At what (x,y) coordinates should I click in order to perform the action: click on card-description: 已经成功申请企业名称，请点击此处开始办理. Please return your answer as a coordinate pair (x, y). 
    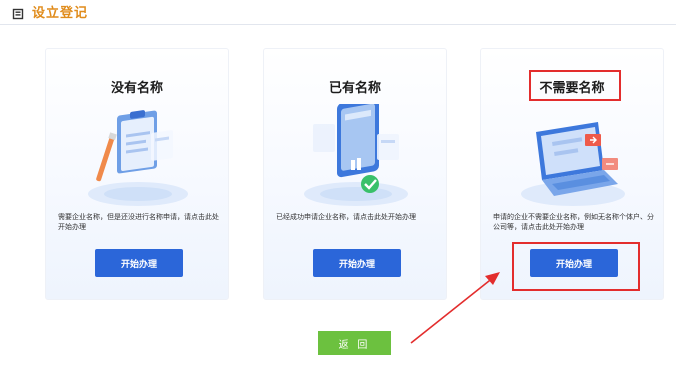
    Looking at the image, I should click on (346, 217).